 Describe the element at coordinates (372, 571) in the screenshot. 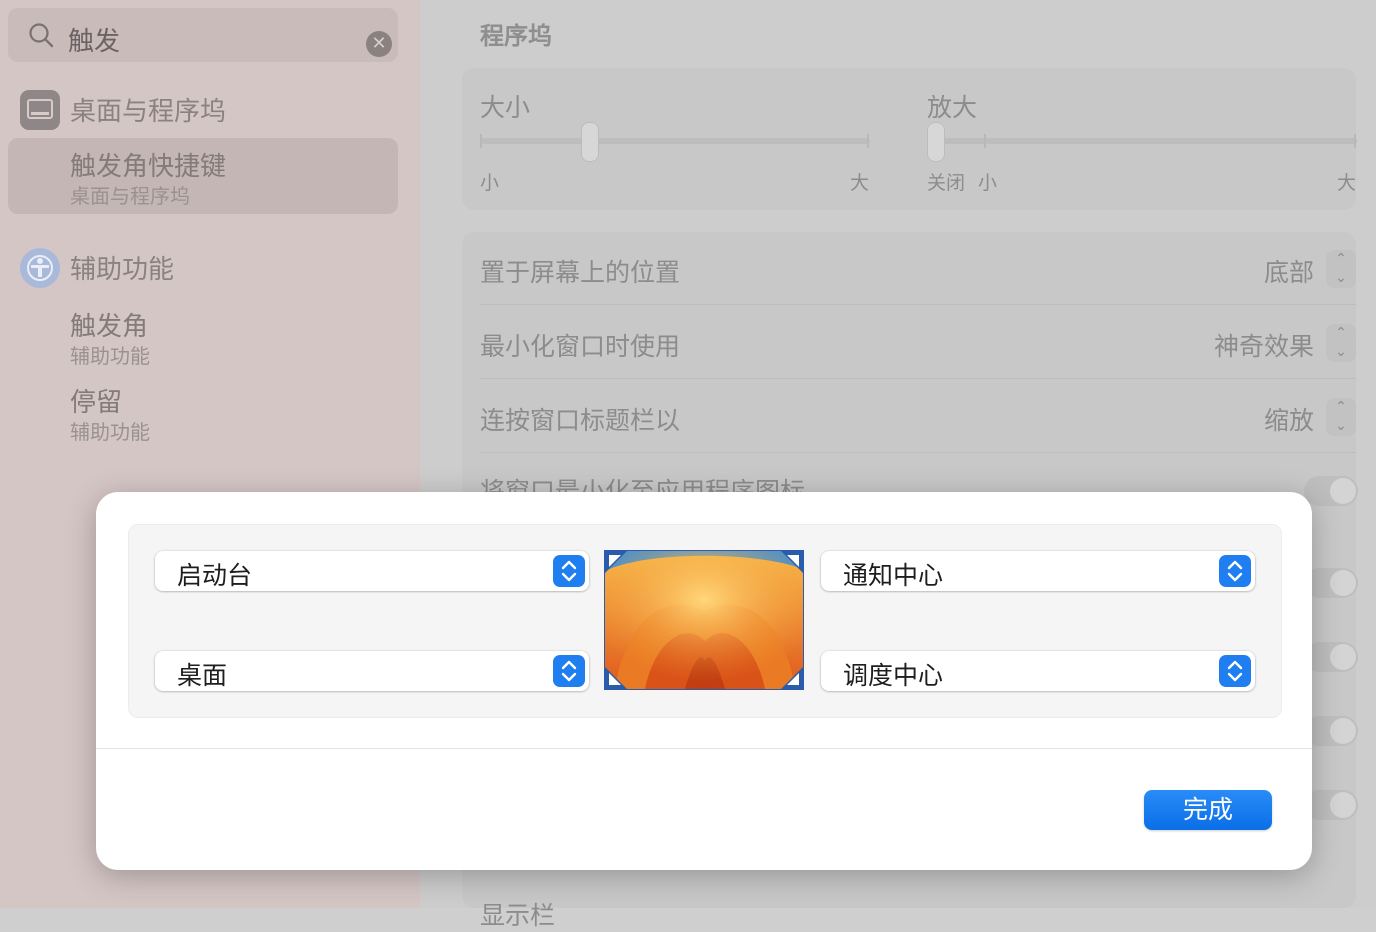

I see `top-left-corner-popup: 启动台` at that location.